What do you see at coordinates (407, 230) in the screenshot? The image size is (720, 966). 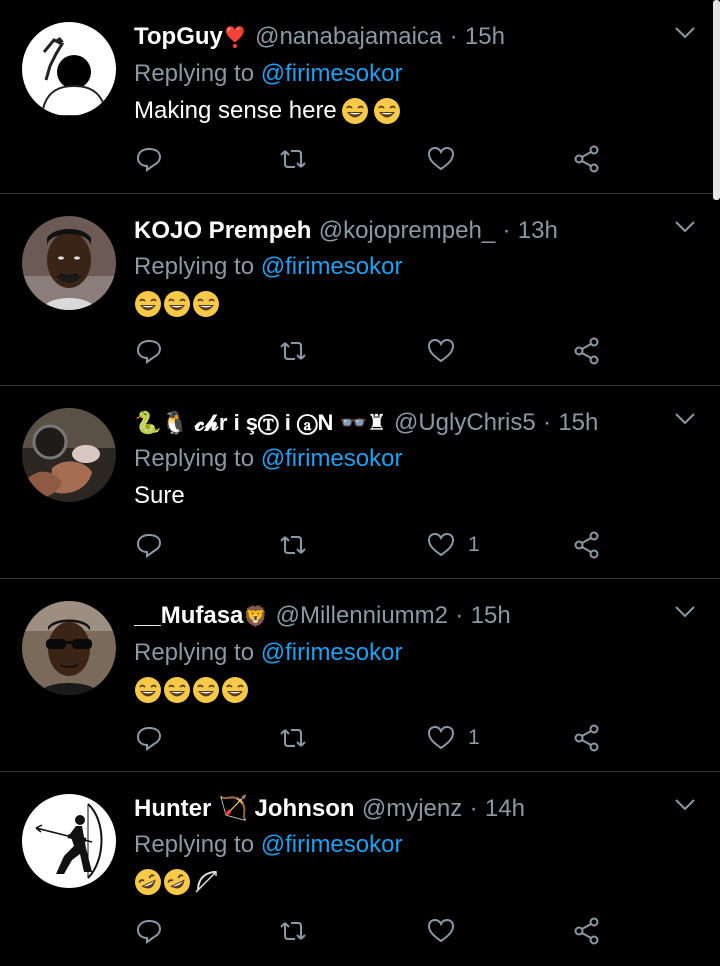 I see `user-handle: @kojoprempeh_` at bounding box center [407, 230].